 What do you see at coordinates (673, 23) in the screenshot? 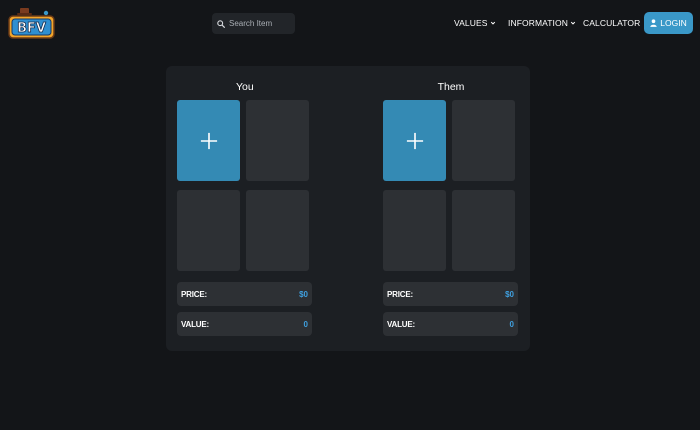
I see `login-label: LOGIN` at bounding box center [673, 23].